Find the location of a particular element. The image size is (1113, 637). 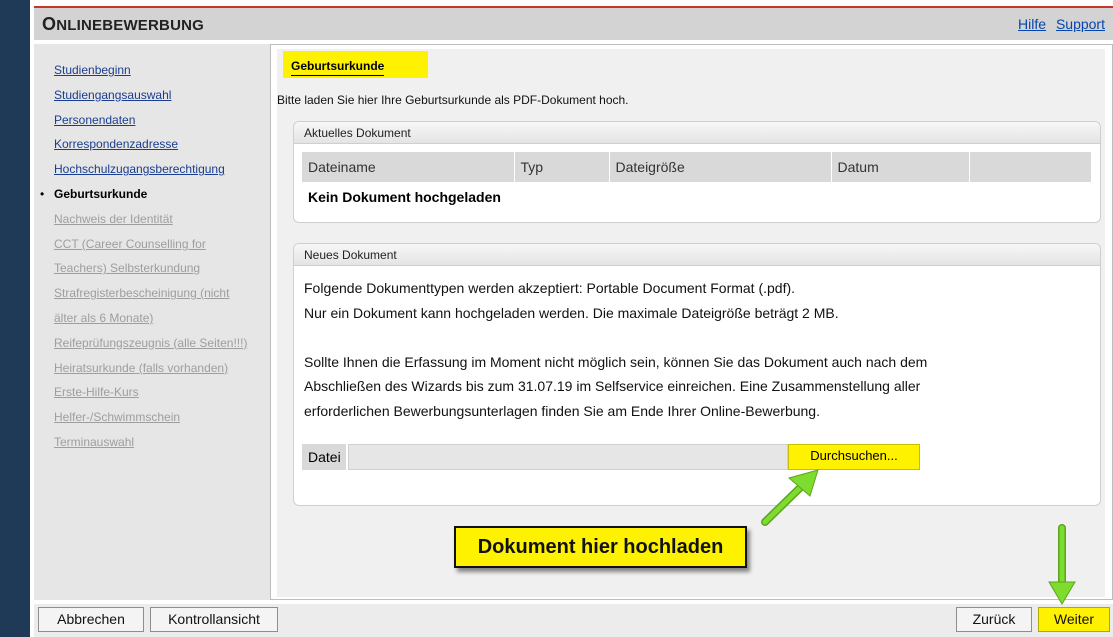

file-label: Datei is located at coordinates (324, 457).